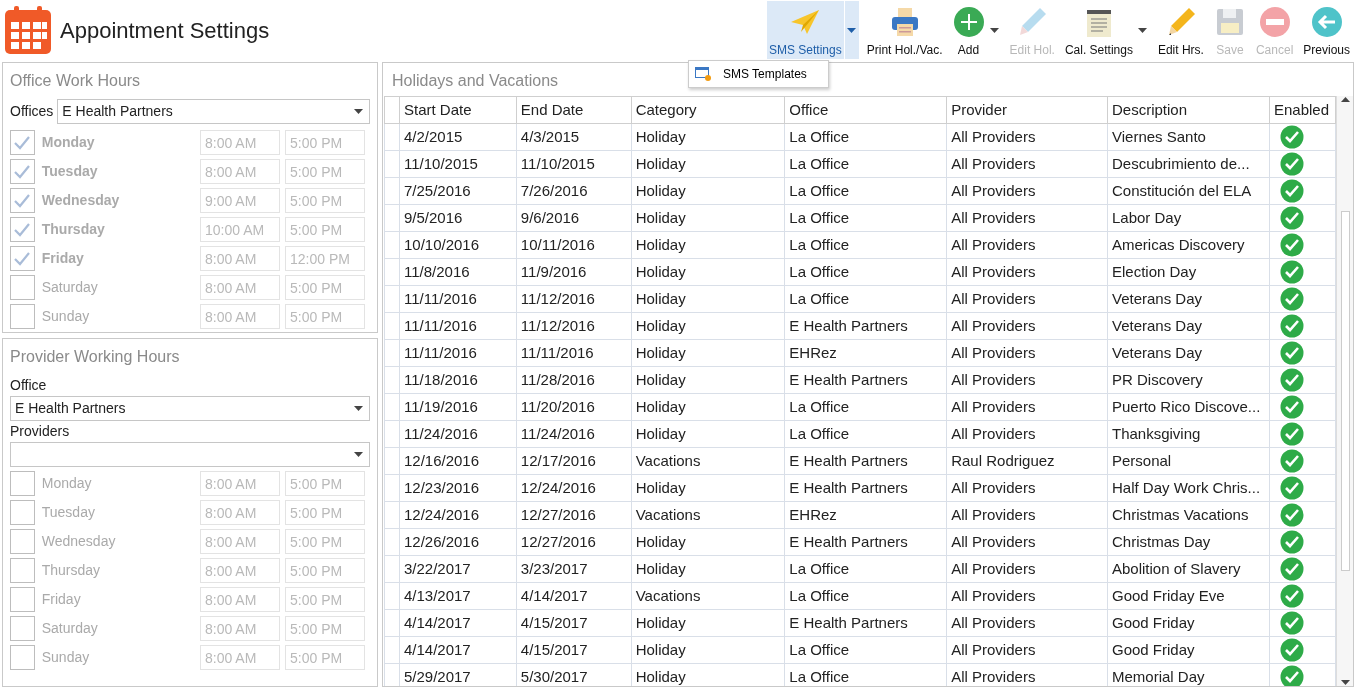 This screenshot has width=1356, height=689. Describe the element at coordinates (574, 380) in the screenshot. I see `table-cell: 11/28/2016` at that location.